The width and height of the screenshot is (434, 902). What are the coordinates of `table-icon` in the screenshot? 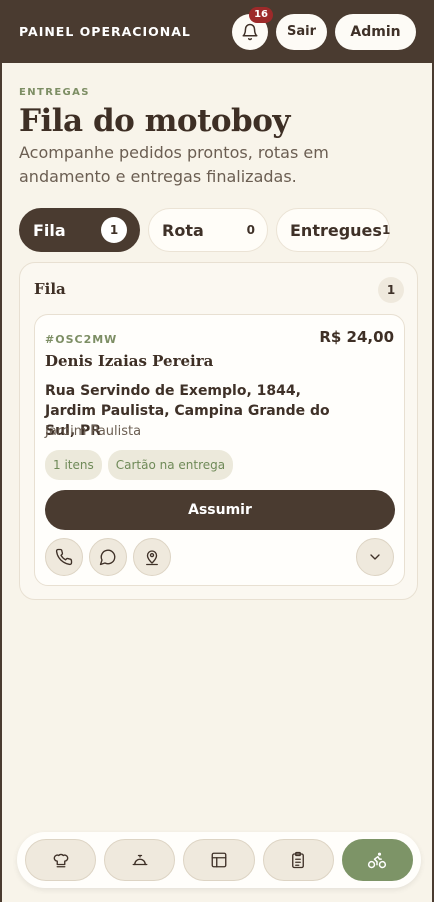 It's located at (219, 860).